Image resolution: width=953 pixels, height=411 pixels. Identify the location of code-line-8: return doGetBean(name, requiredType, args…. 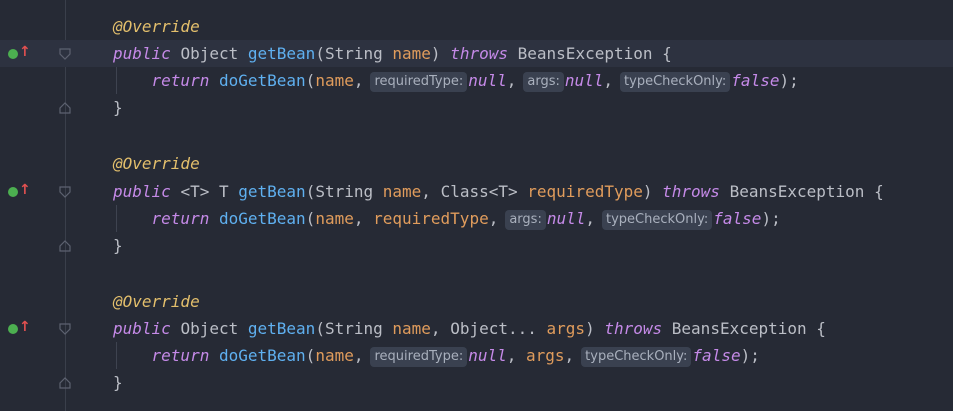
(476, 218).